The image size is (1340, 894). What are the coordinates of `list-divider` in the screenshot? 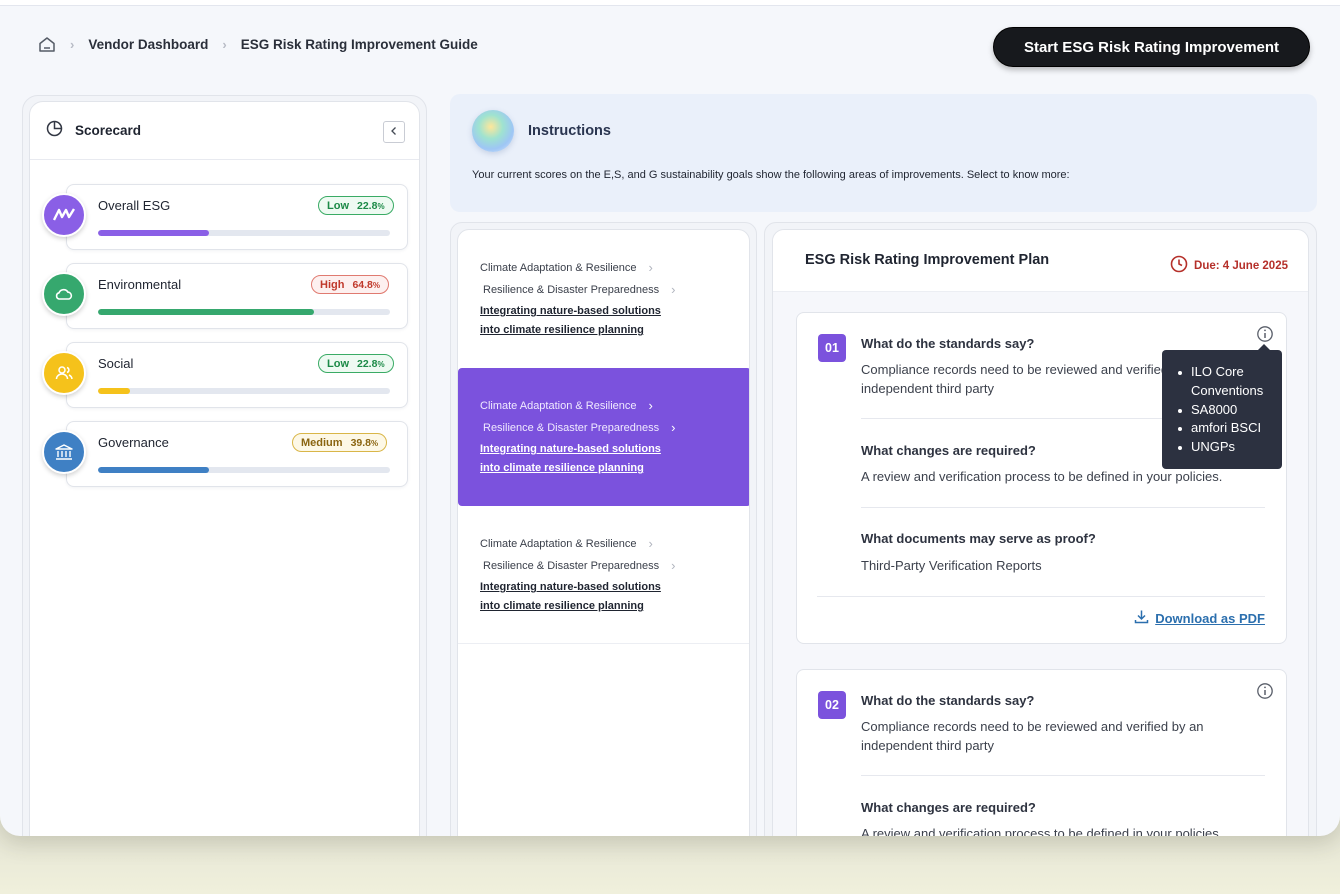 It's located at (603, 643).